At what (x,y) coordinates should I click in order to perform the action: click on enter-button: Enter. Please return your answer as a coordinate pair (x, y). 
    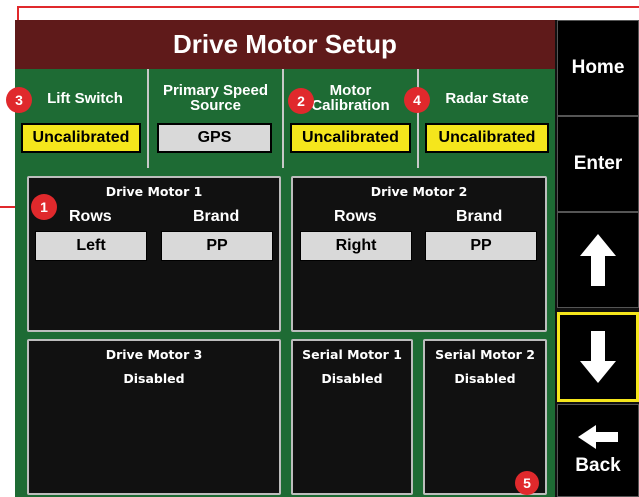
    Looking at the image, I should click on (598, 164).